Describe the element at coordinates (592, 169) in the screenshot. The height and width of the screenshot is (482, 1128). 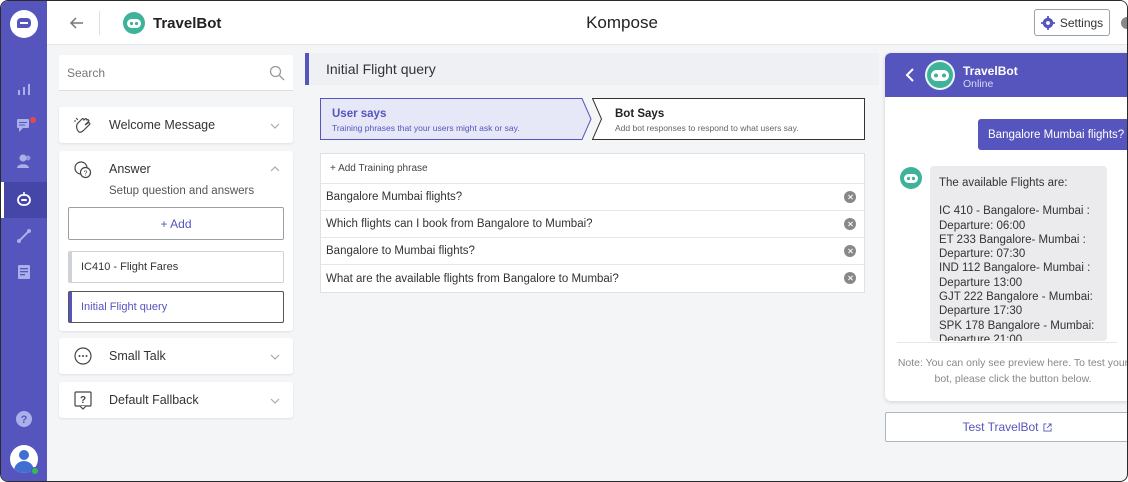
I see `add-training-phrase-button: + Add Training phrase` at that location.